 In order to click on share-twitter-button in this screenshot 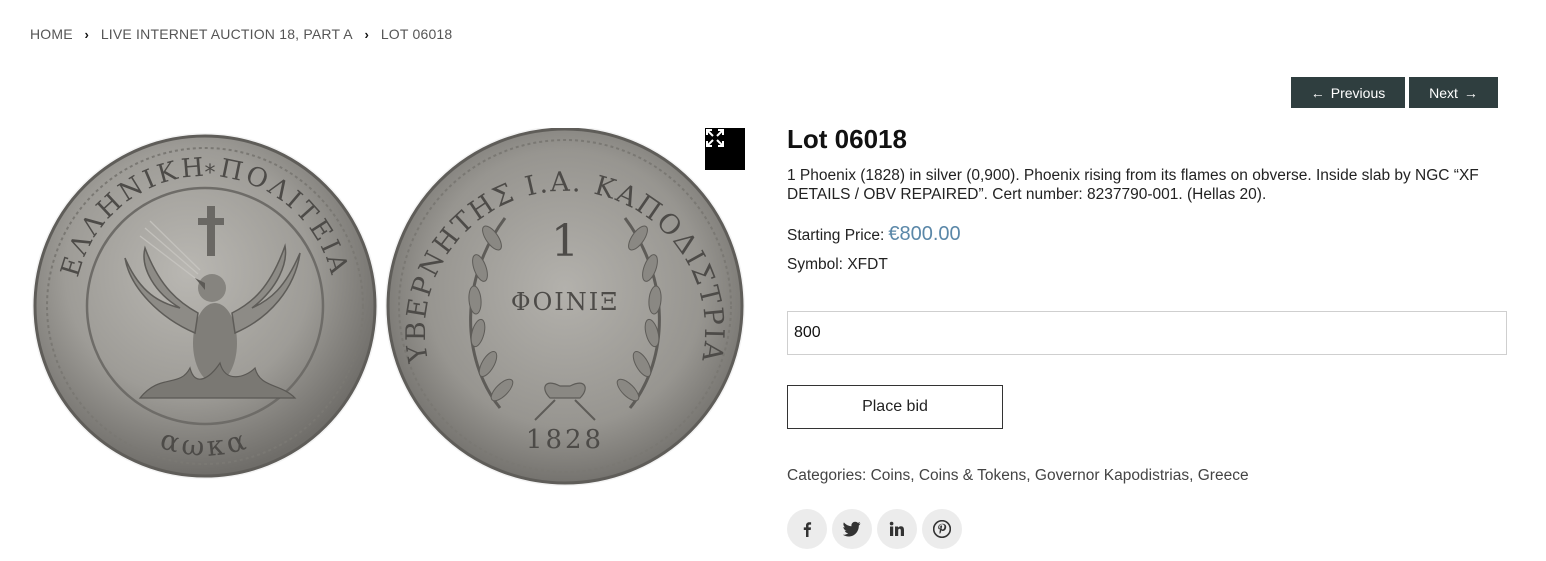, I will do `click(852, 529)`.